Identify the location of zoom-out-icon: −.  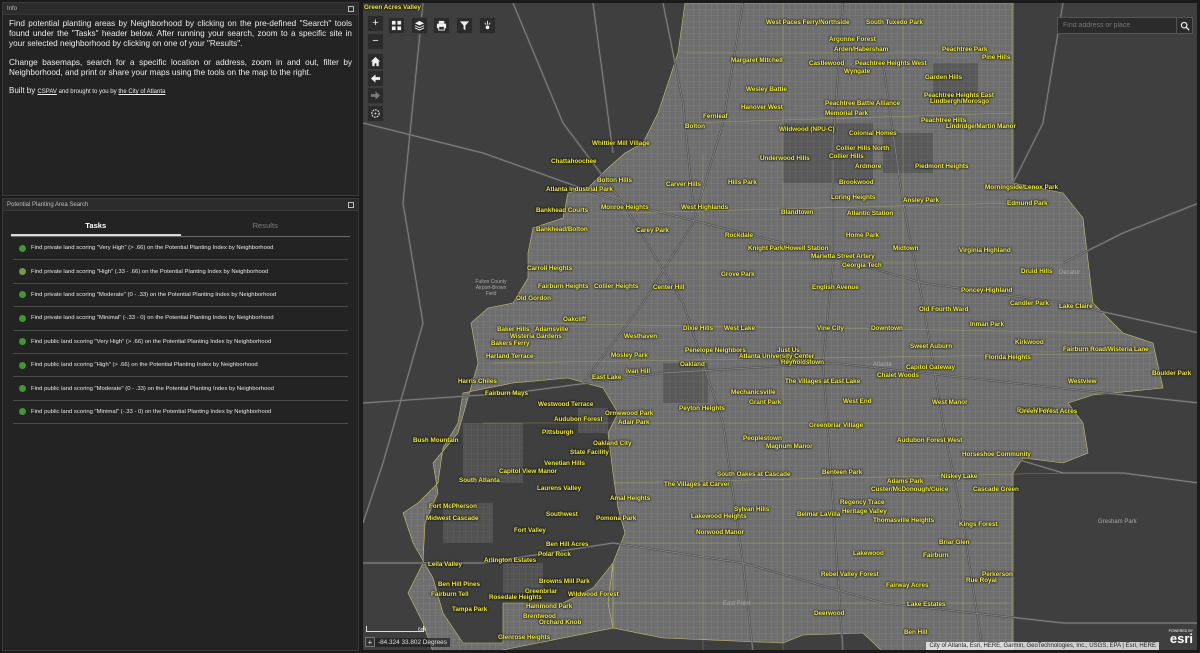
(375, 41).